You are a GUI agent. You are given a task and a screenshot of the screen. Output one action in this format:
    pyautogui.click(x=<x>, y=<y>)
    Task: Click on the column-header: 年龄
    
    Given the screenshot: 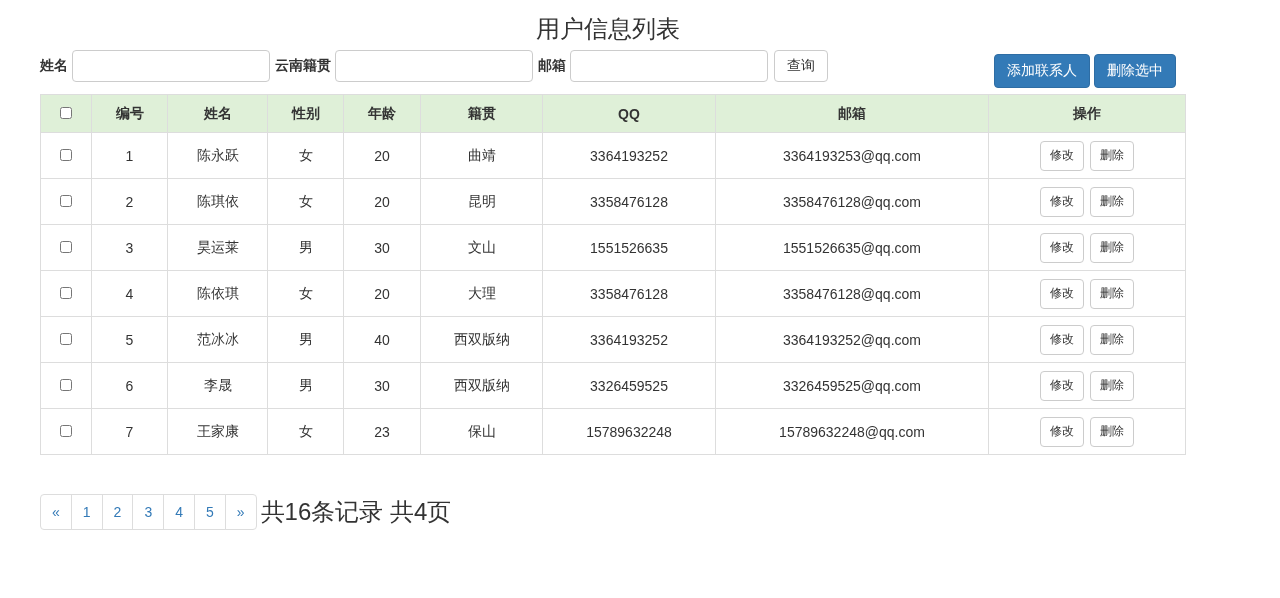 What is the action you would take?
    pyautogui.click(x=382, y=112)
    